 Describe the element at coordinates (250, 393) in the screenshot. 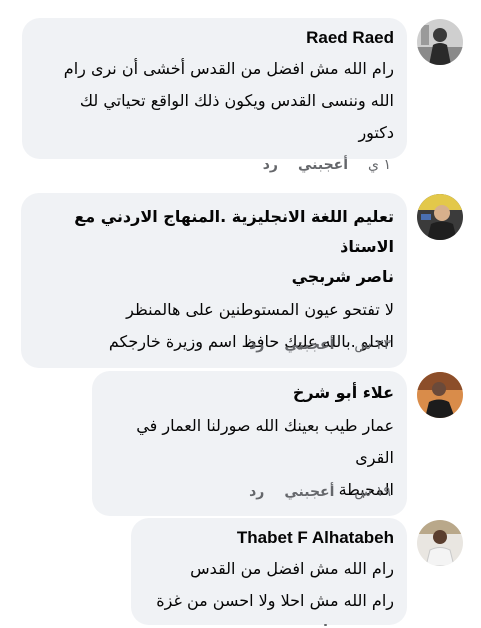

I see `comment-author: علاء أبو شرخ` at that location.